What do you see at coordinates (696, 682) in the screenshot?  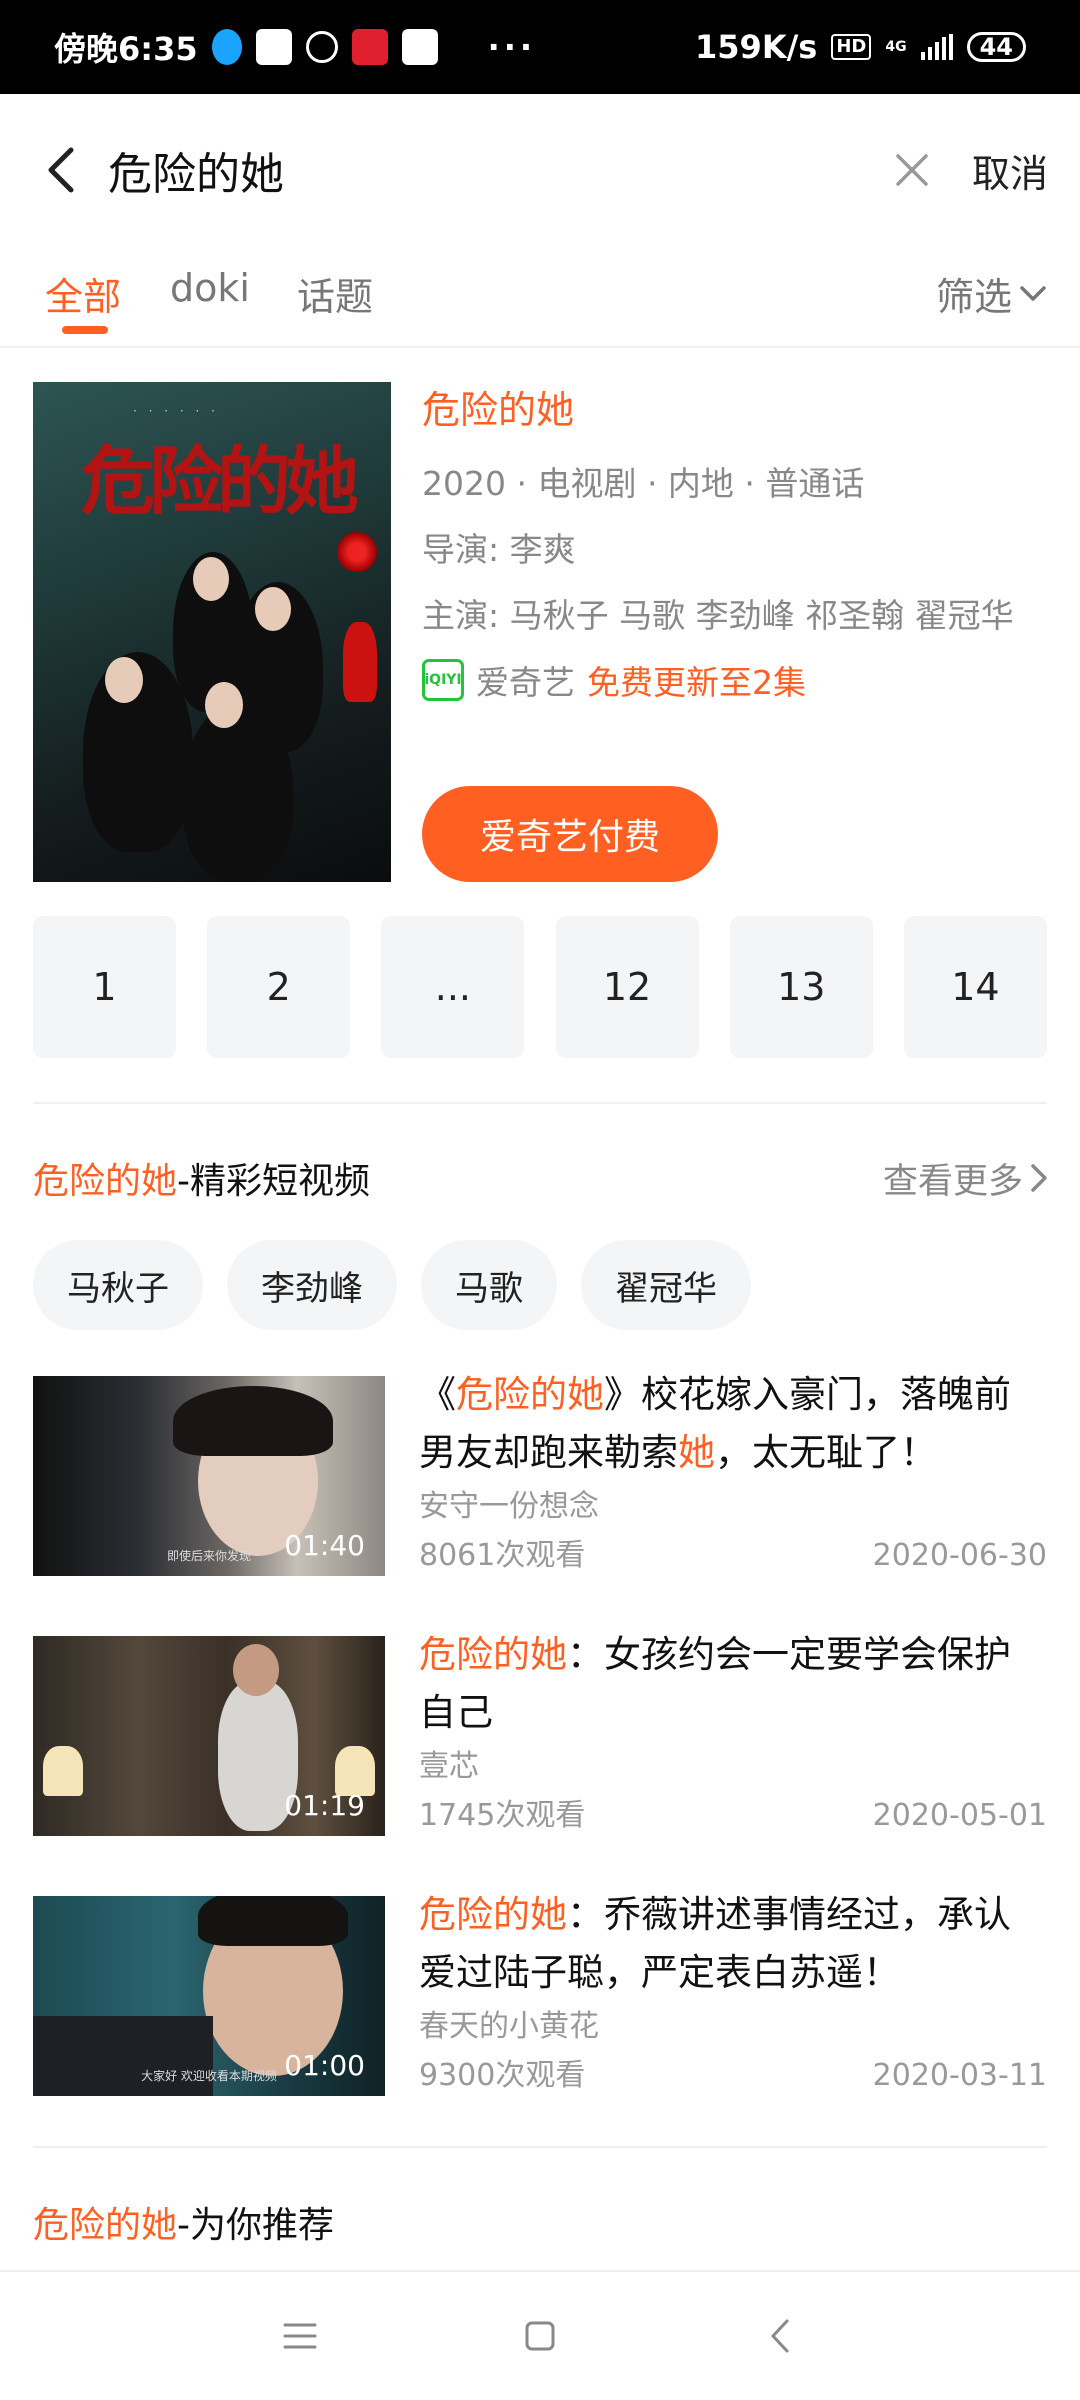 I see `update-status: 免费更新至2集` at bounding box center [696, 682].